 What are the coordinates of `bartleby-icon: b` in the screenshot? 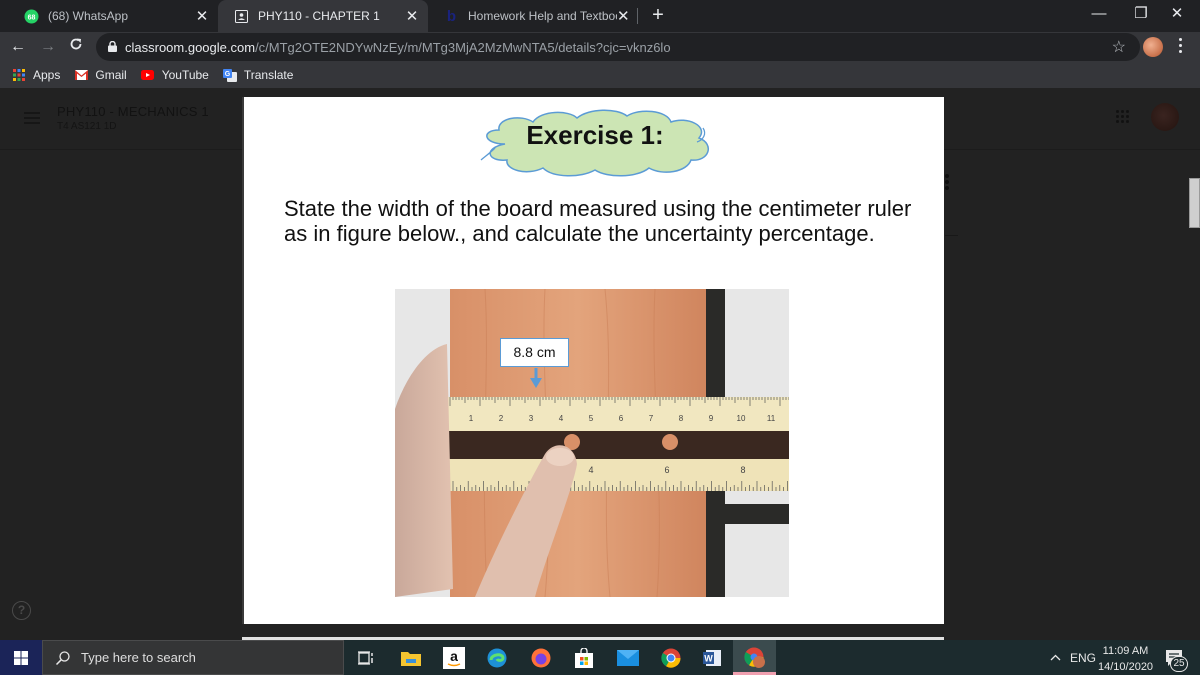 It's located at (451, 16).